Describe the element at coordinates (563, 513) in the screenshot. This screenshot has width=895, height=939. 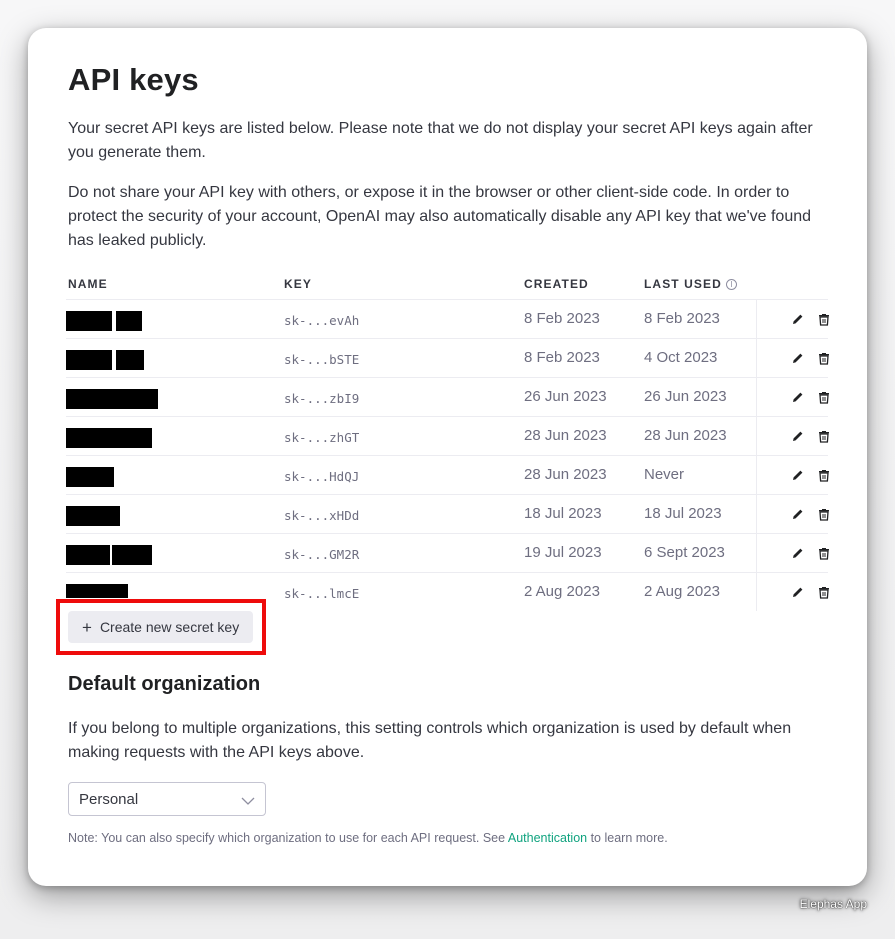
I see `created-date: 18 Jul 2023` at that location.